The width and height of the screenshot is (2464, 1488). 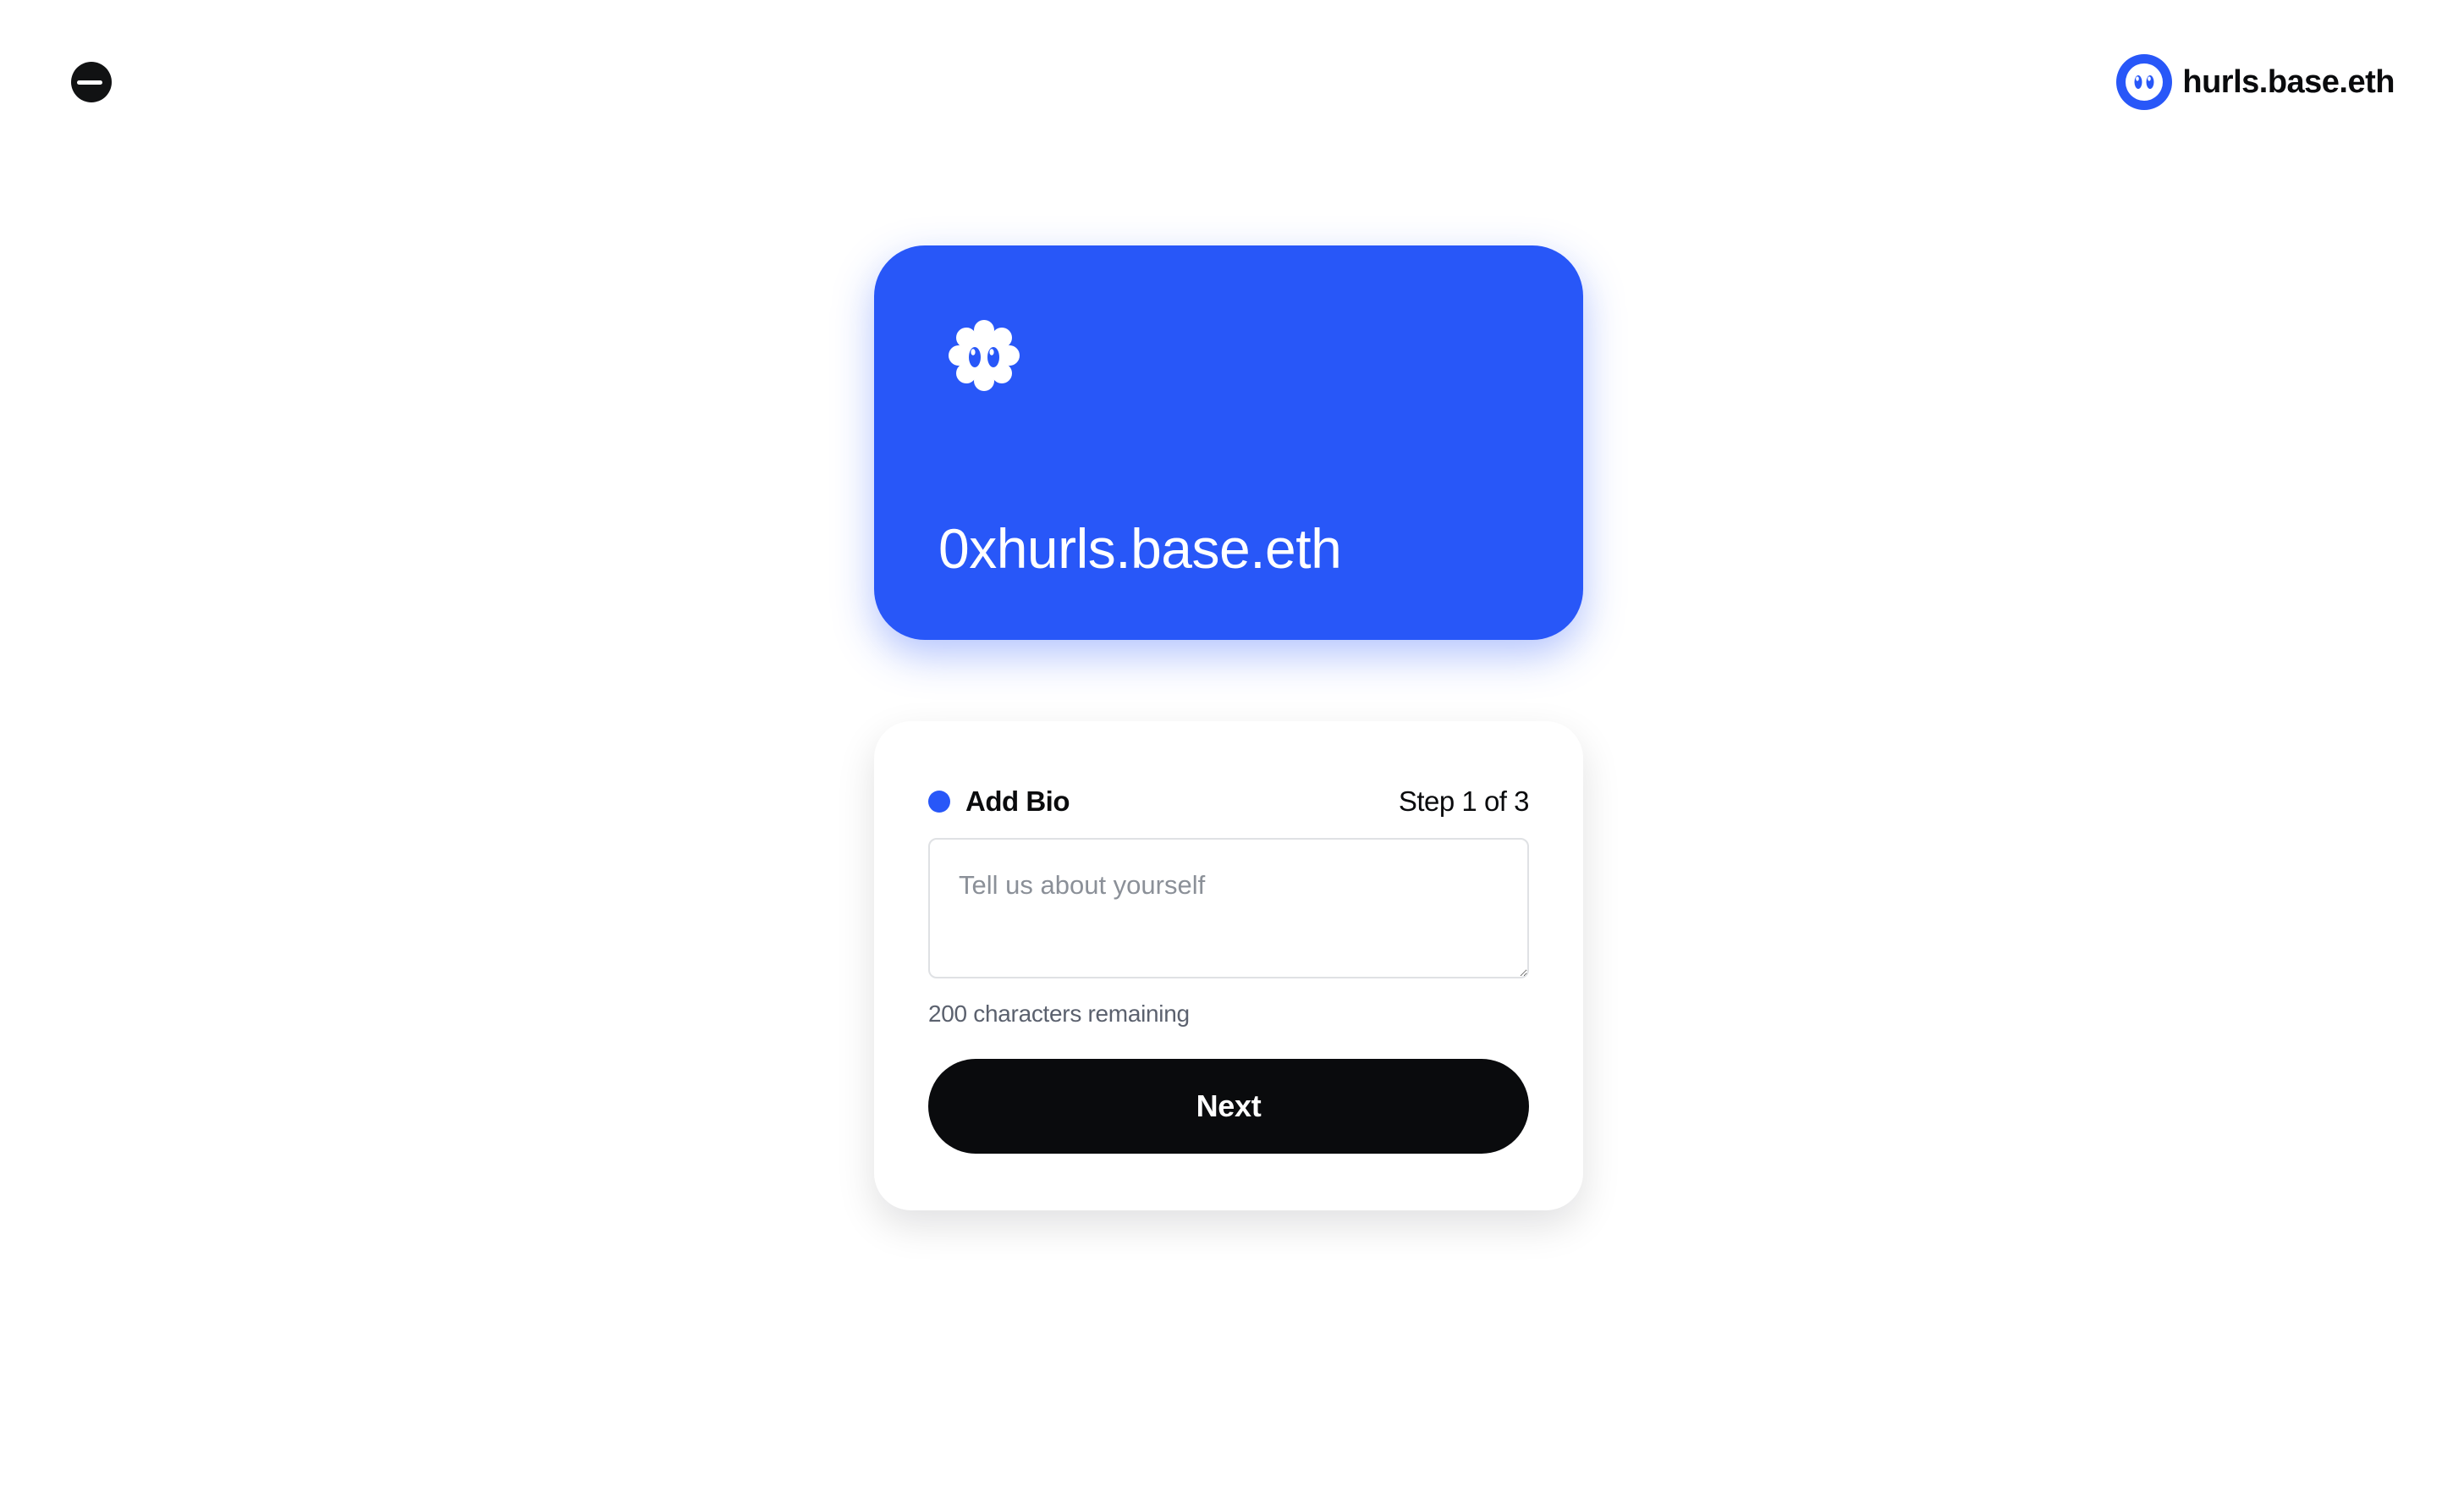 I want to click on avatar-face-svg, so click(x=2145, y=82).